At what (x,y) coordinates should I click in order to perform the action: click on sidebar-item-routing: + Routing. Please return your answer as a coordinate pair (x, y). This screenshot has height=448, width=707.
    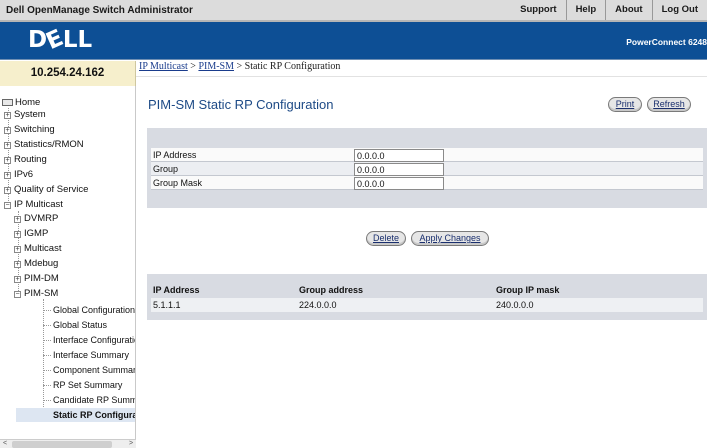
    Looking at the image, I should click on (25, 160).